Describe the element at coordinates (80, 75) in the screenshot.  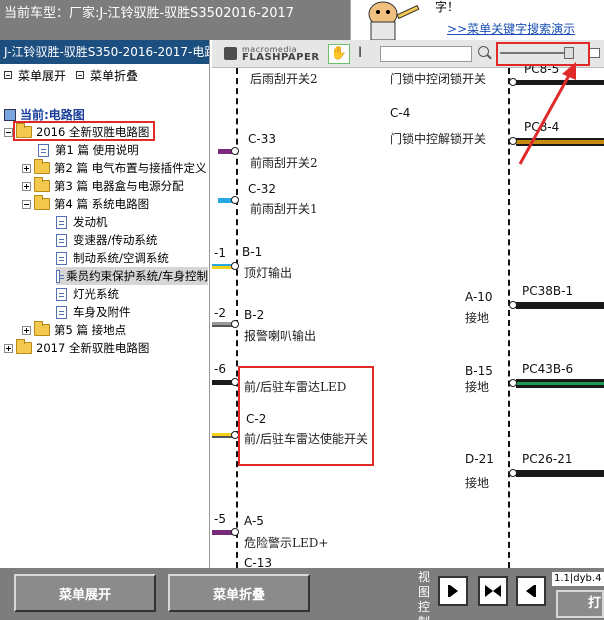
I see `collapse-icon` at that location.